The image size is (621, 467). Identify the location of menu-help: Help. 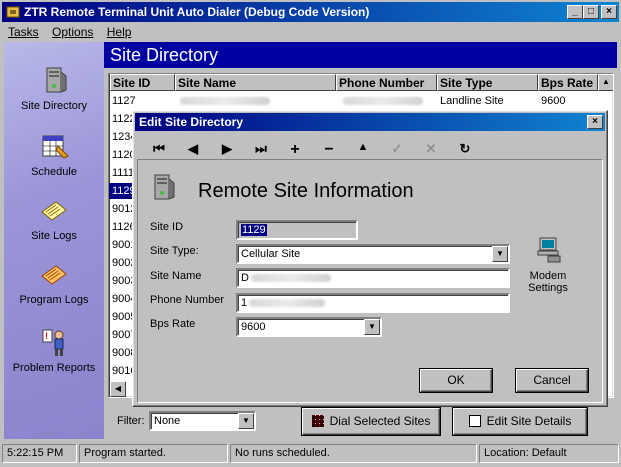
(119, 32).